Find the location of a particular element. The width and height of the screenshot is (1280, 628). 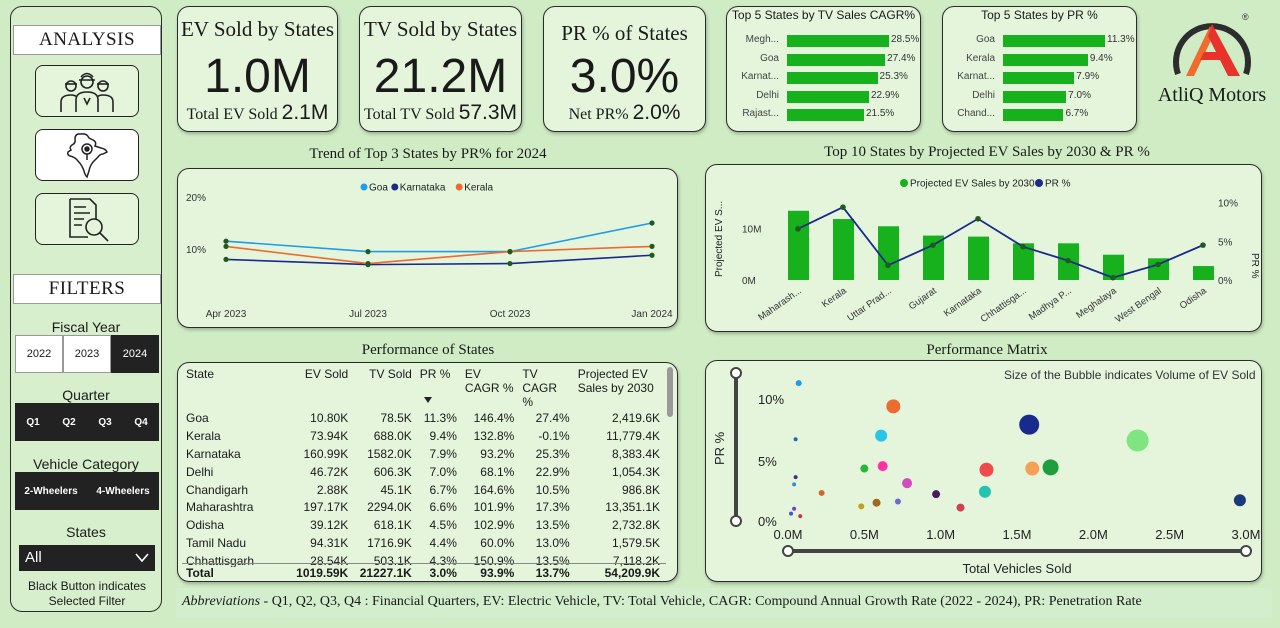

pr-row: Karnat... 7.9% is located at coordinates (1039, 78).